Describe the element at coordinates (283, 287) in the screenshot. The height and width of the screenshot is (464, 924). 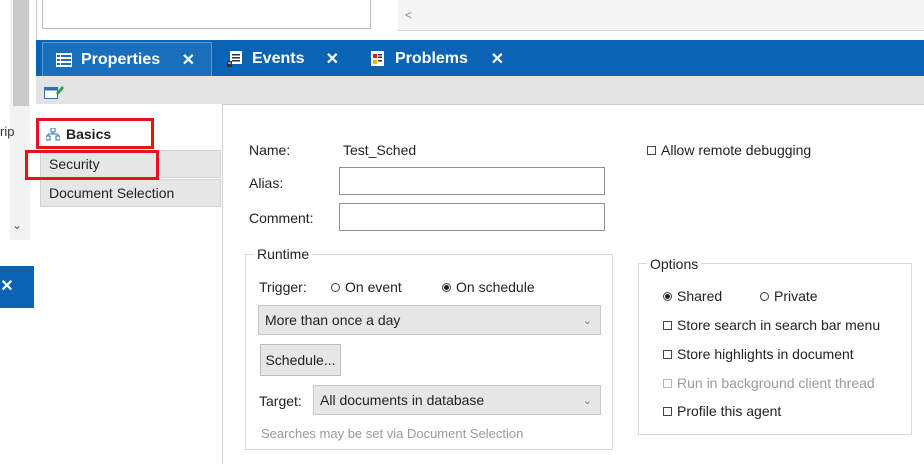
I see `trigger-label: Trigger:` at that location.